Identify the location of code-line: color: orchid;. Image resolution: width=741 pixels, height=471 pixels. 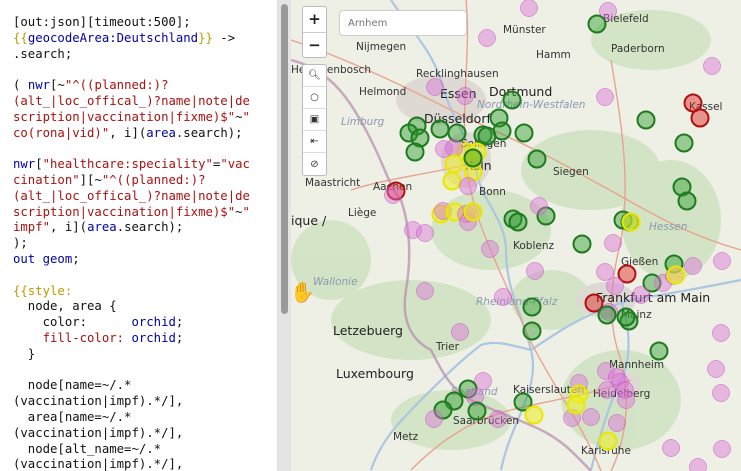
(131, 323).